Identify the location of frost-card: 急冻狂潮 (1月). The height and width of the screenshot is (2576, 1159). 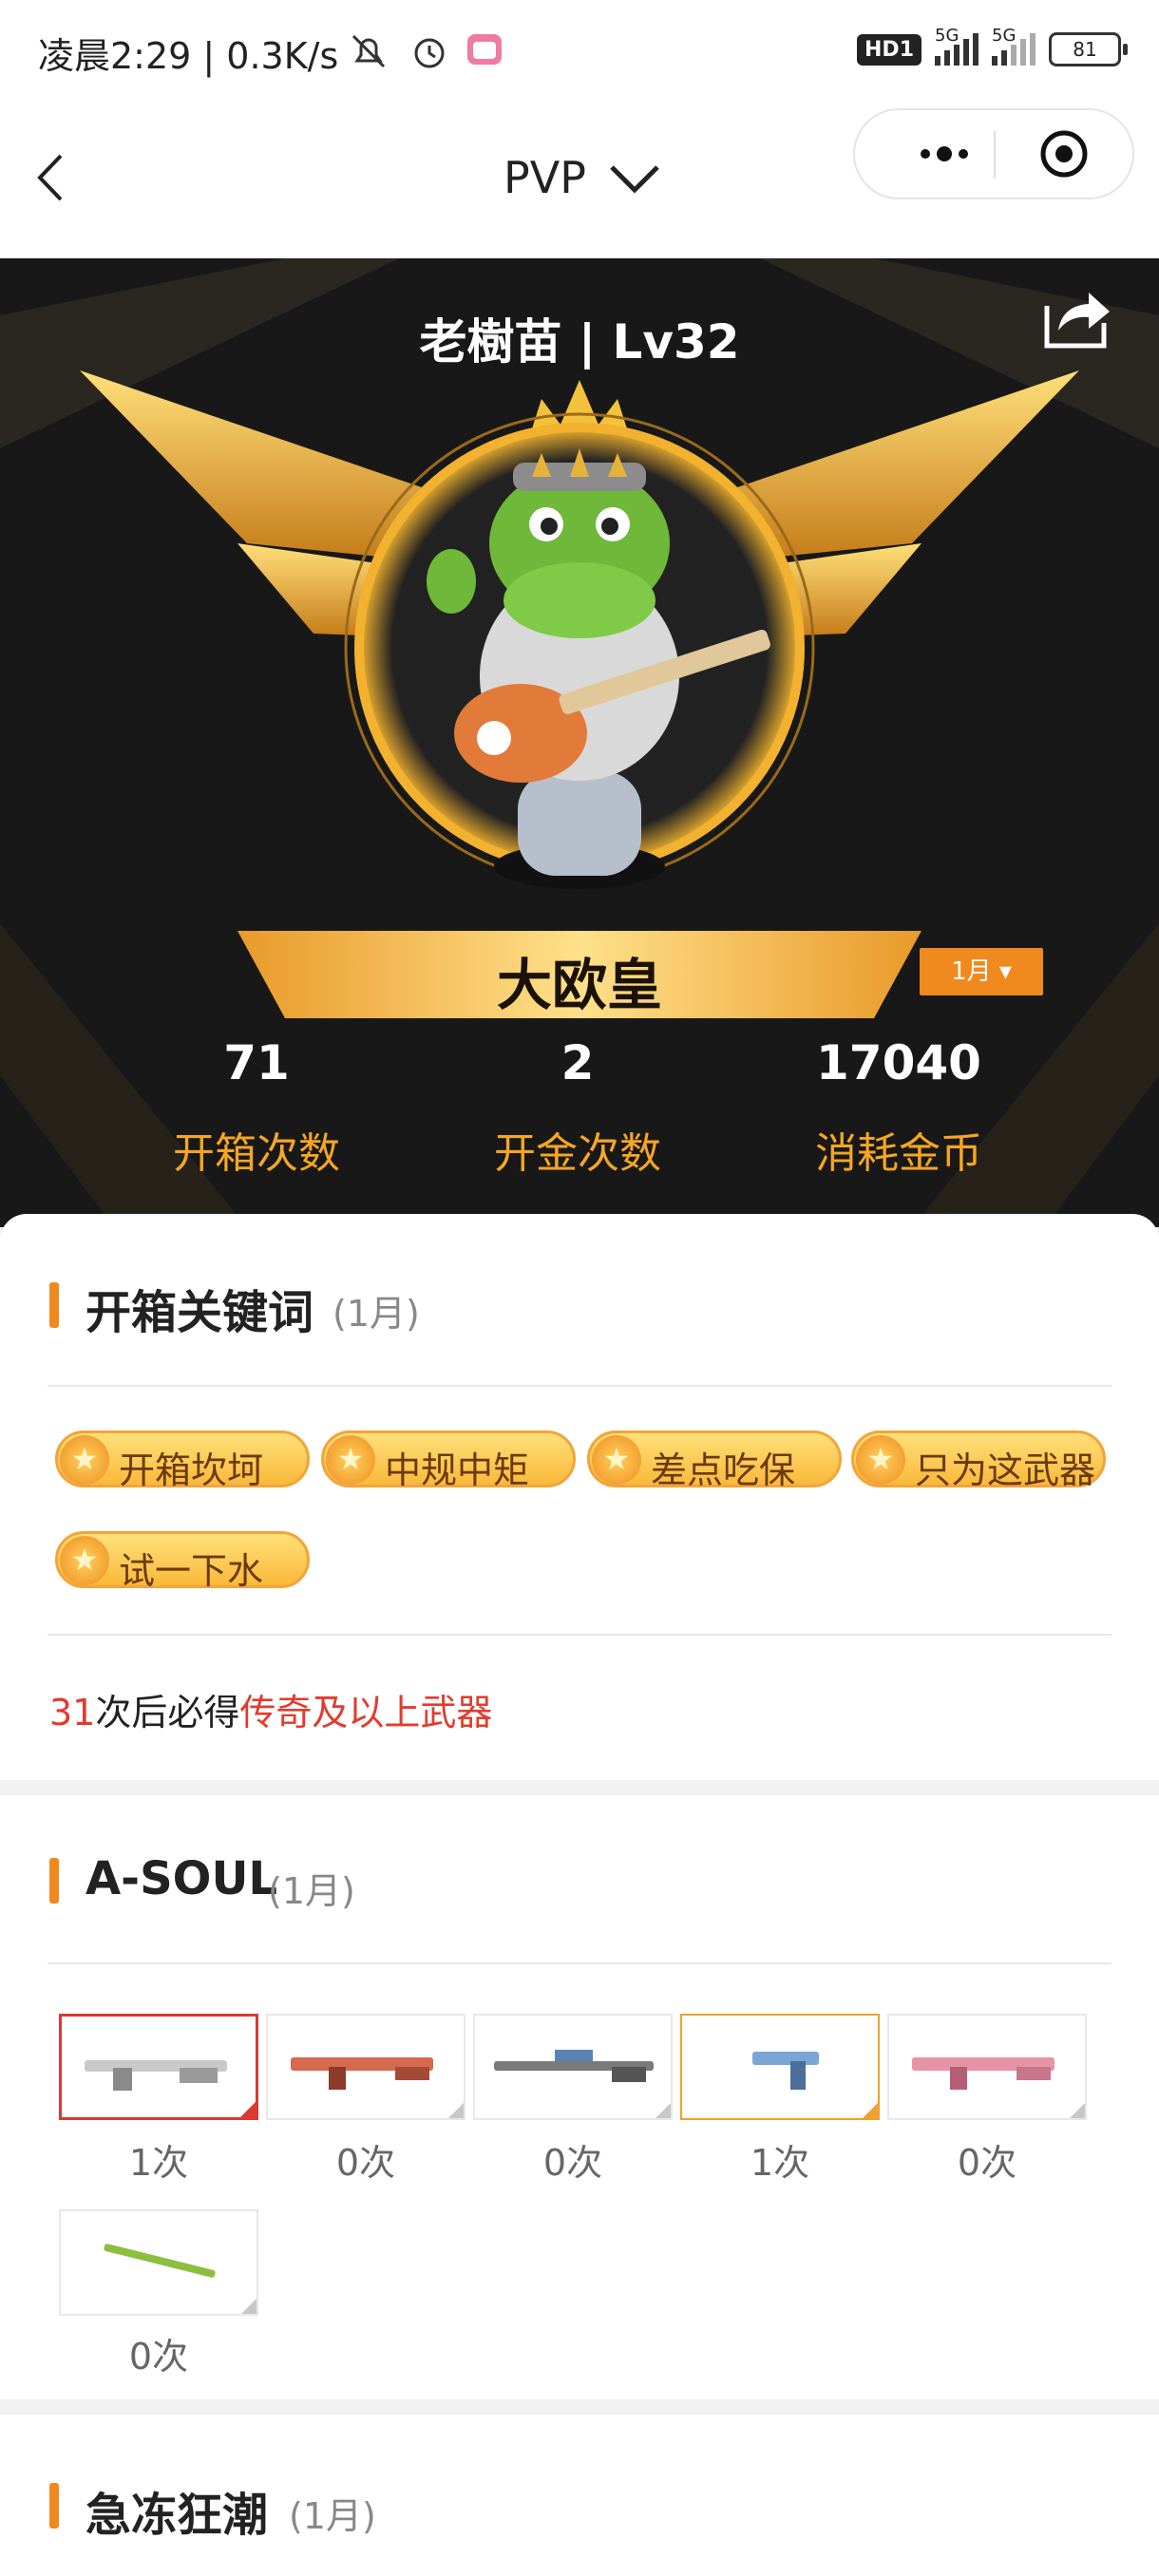
(579, 2495).